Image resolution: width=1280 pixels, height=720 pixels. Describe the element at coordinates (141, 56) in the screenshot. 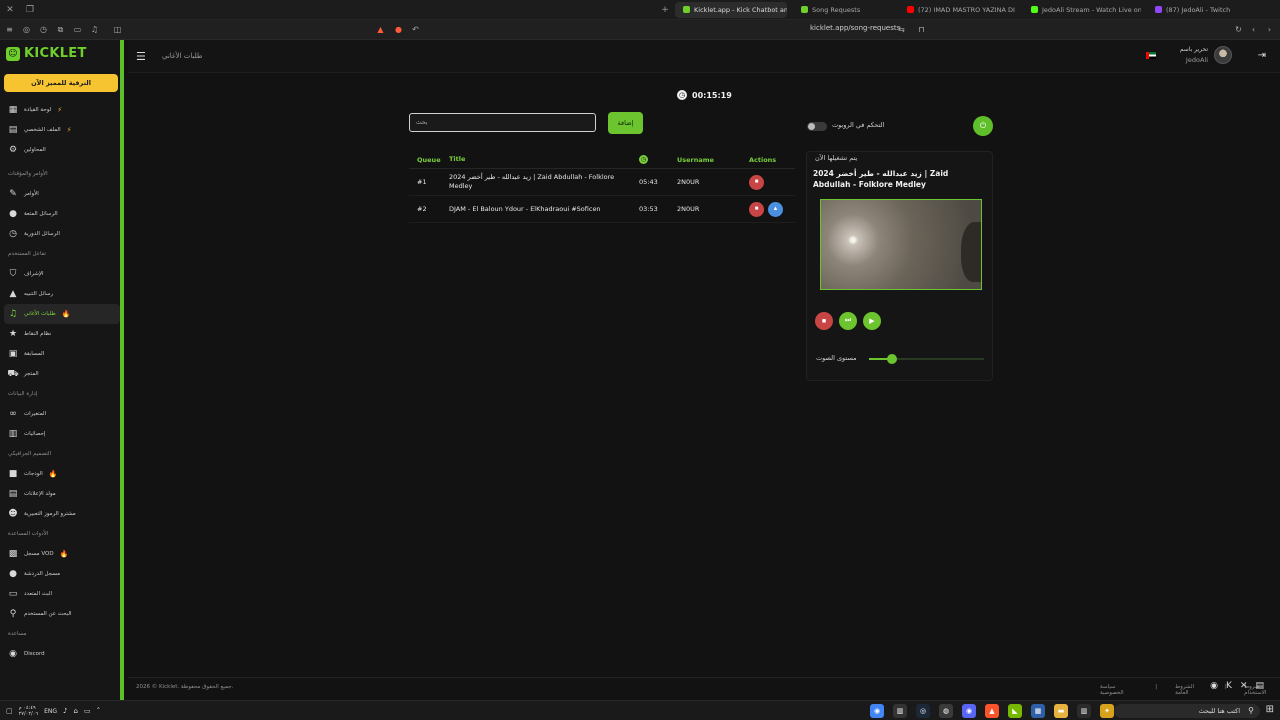

I see `hamburger-icon: ☰` at that location.